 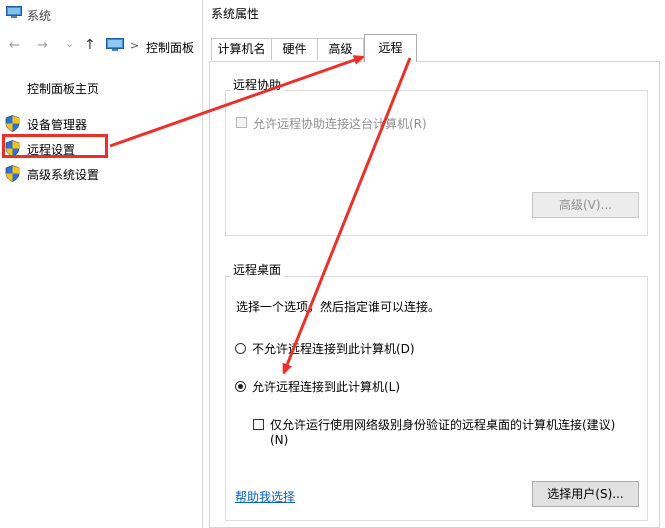 I want to click on help-me-choose-link: 帮助我选择, so click(x=265, y=496).